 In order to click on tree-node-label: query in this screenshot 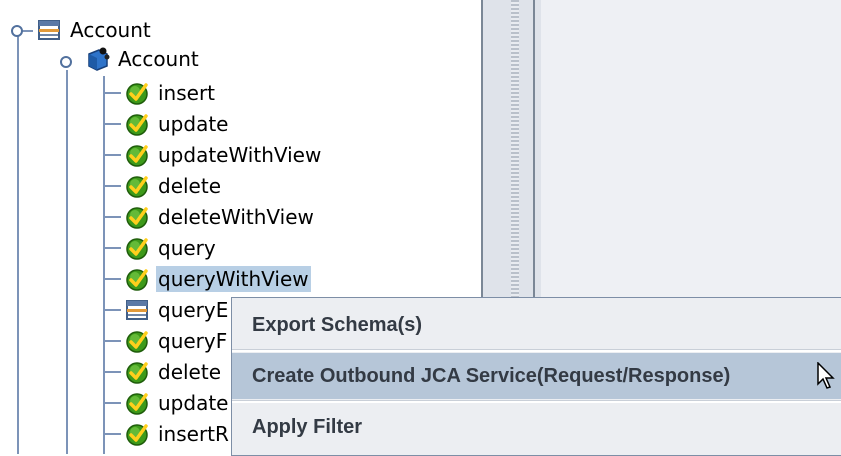, I will do `click(187, 248)`.